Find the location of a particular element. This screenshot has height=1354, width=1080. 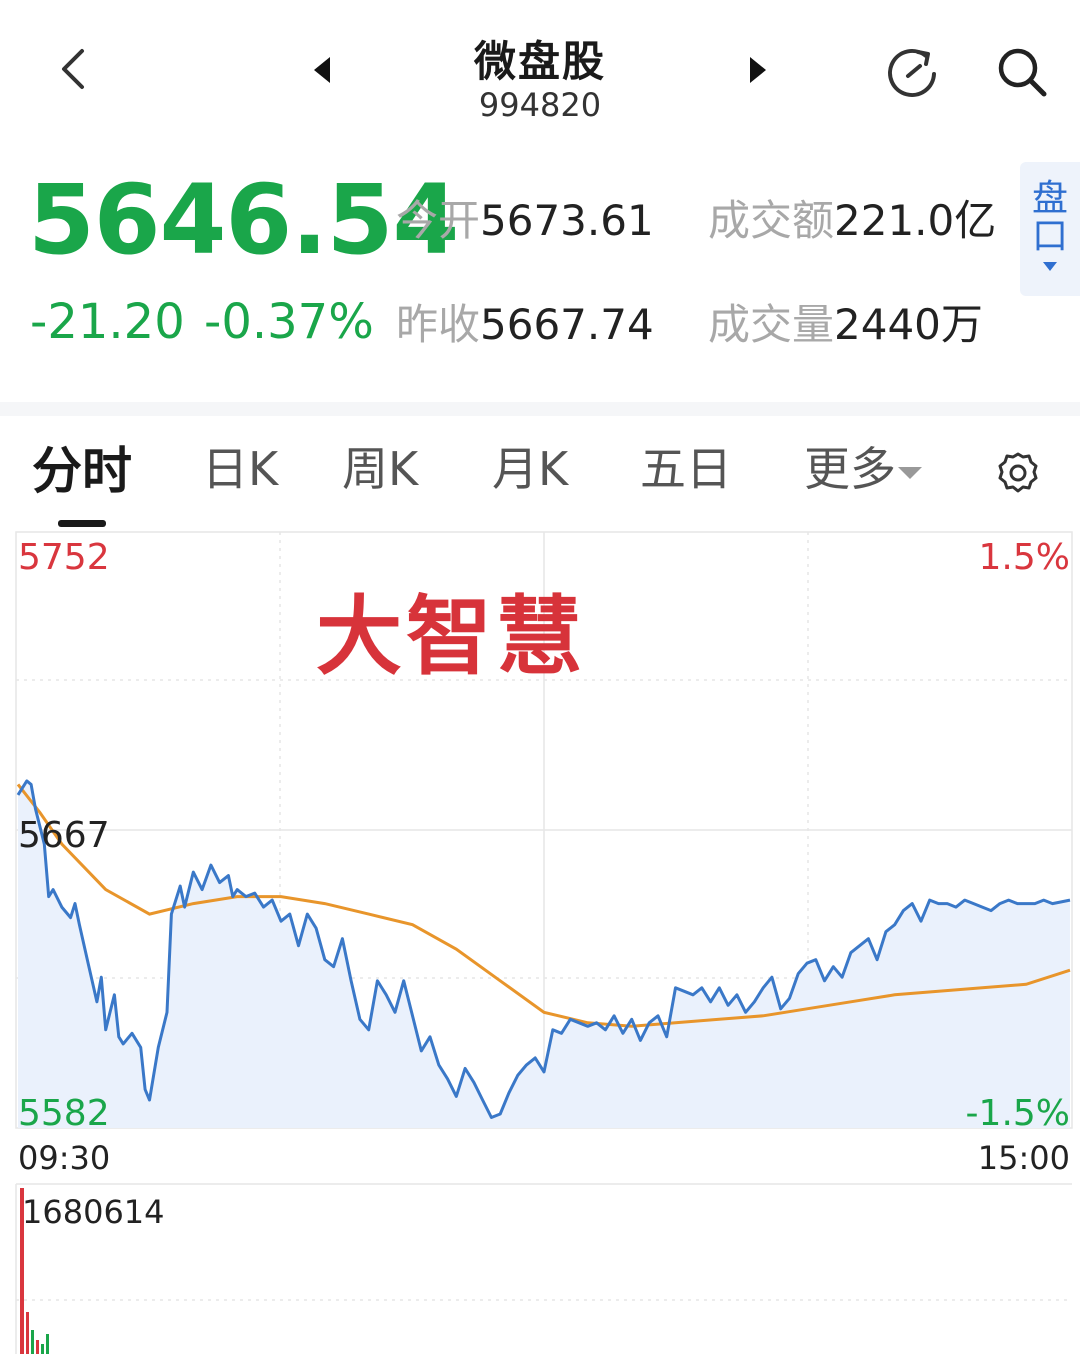

open-price: 今开5673.61 is located at coordinates (525, 221).